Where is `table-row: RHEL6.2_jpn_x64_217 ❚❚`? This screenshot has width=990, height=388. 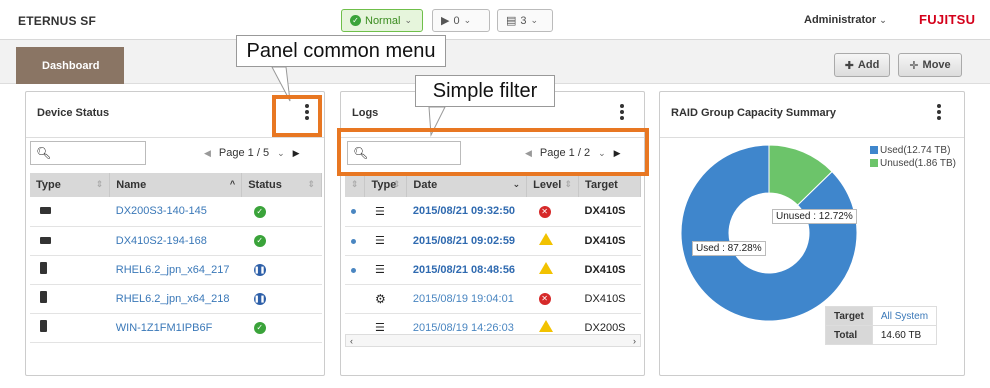 table-row: RHEL6.2_jpn_x64_217 ❚❚ is located at coordinates (176, 270).